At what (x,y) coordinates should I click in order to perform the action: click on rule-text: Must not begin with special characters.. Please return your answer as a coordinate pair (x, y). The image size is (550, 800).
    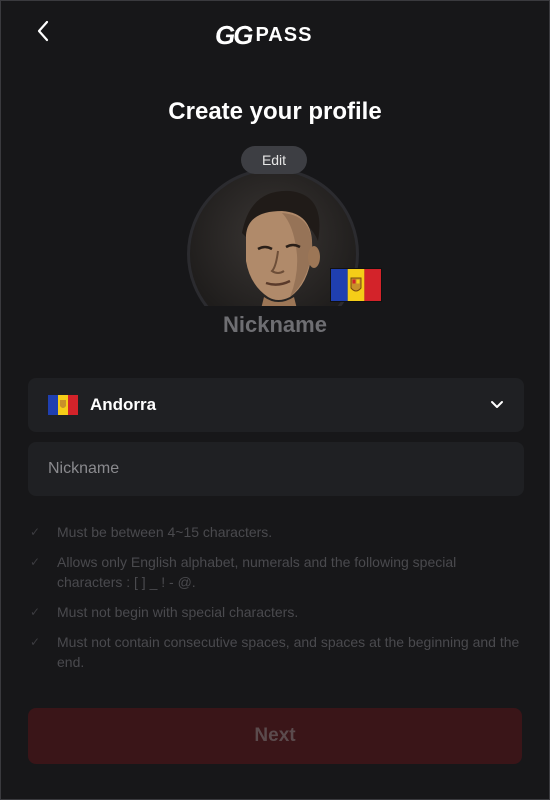
    Looking at the image, I should click on (178, 612).